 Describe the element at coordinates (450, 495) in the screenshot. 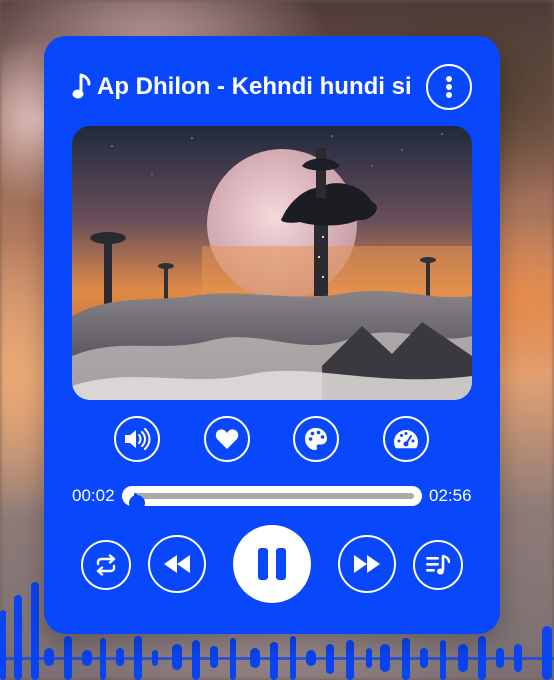

I see `duration: 02:56` at that location.